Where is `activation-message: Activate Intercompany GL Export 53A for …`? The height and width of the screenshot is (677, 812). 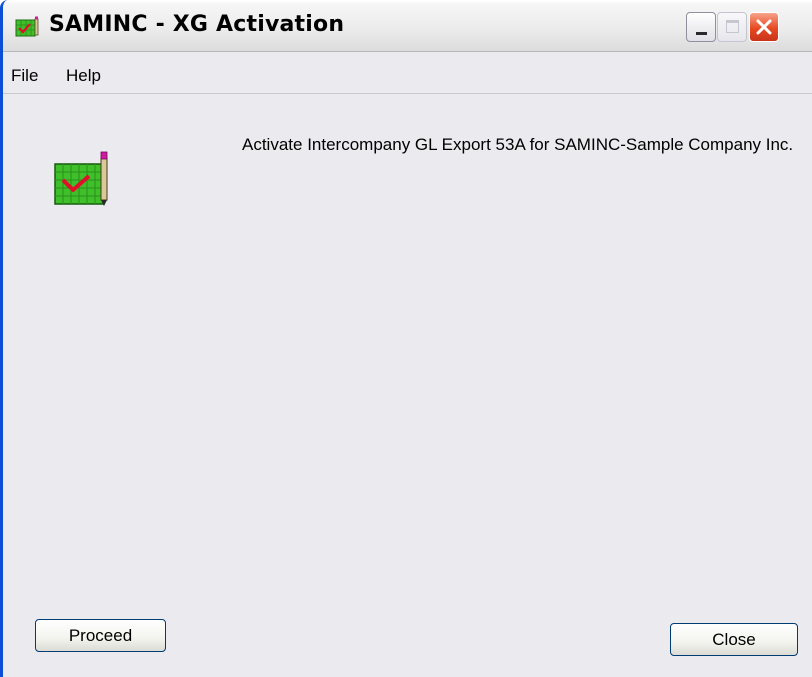 activation-message: Activate Intercompany GL Export 53A for … is located at coordinates (518, 144).